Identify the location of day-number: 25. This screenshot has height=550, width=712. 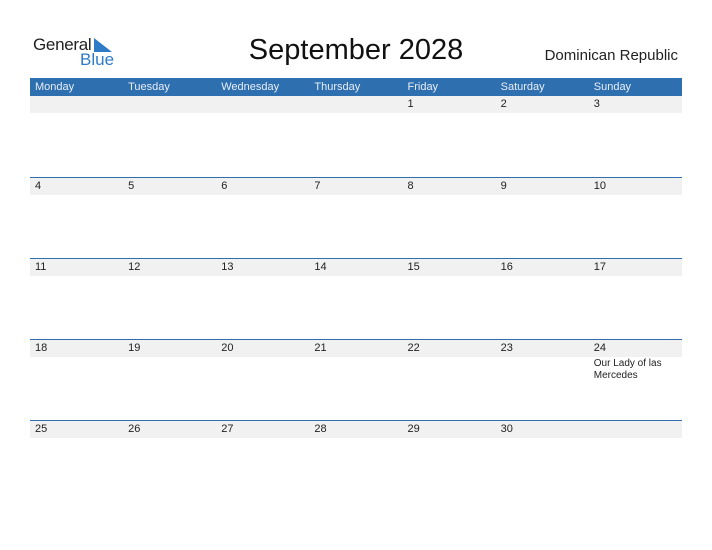
(41, 429).